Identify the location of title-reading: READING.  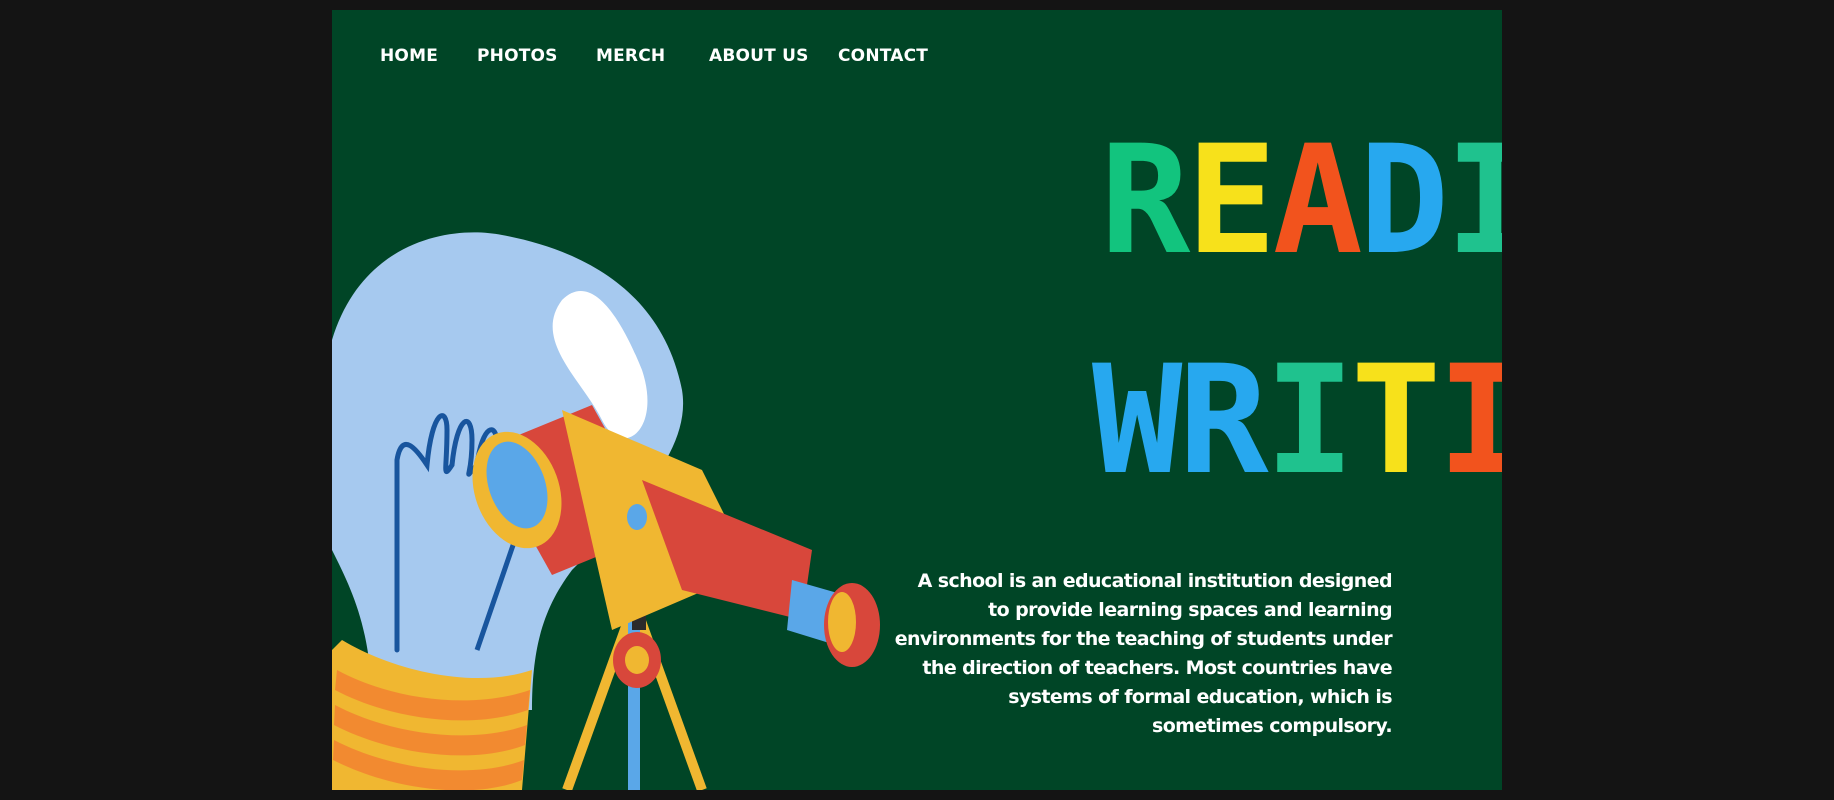
(1301, 201).